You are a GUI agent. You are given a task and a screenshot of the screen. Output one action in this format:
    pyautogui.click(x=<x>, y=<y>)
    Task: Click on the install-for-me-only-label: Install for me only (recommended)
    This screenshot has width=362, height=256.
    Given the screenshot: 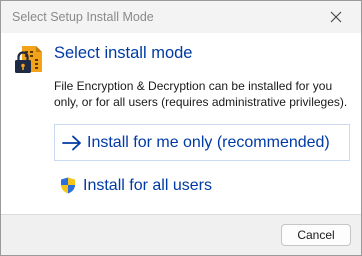 What is the action you would take?
    pyautogui.click(x=208, y=142)
    